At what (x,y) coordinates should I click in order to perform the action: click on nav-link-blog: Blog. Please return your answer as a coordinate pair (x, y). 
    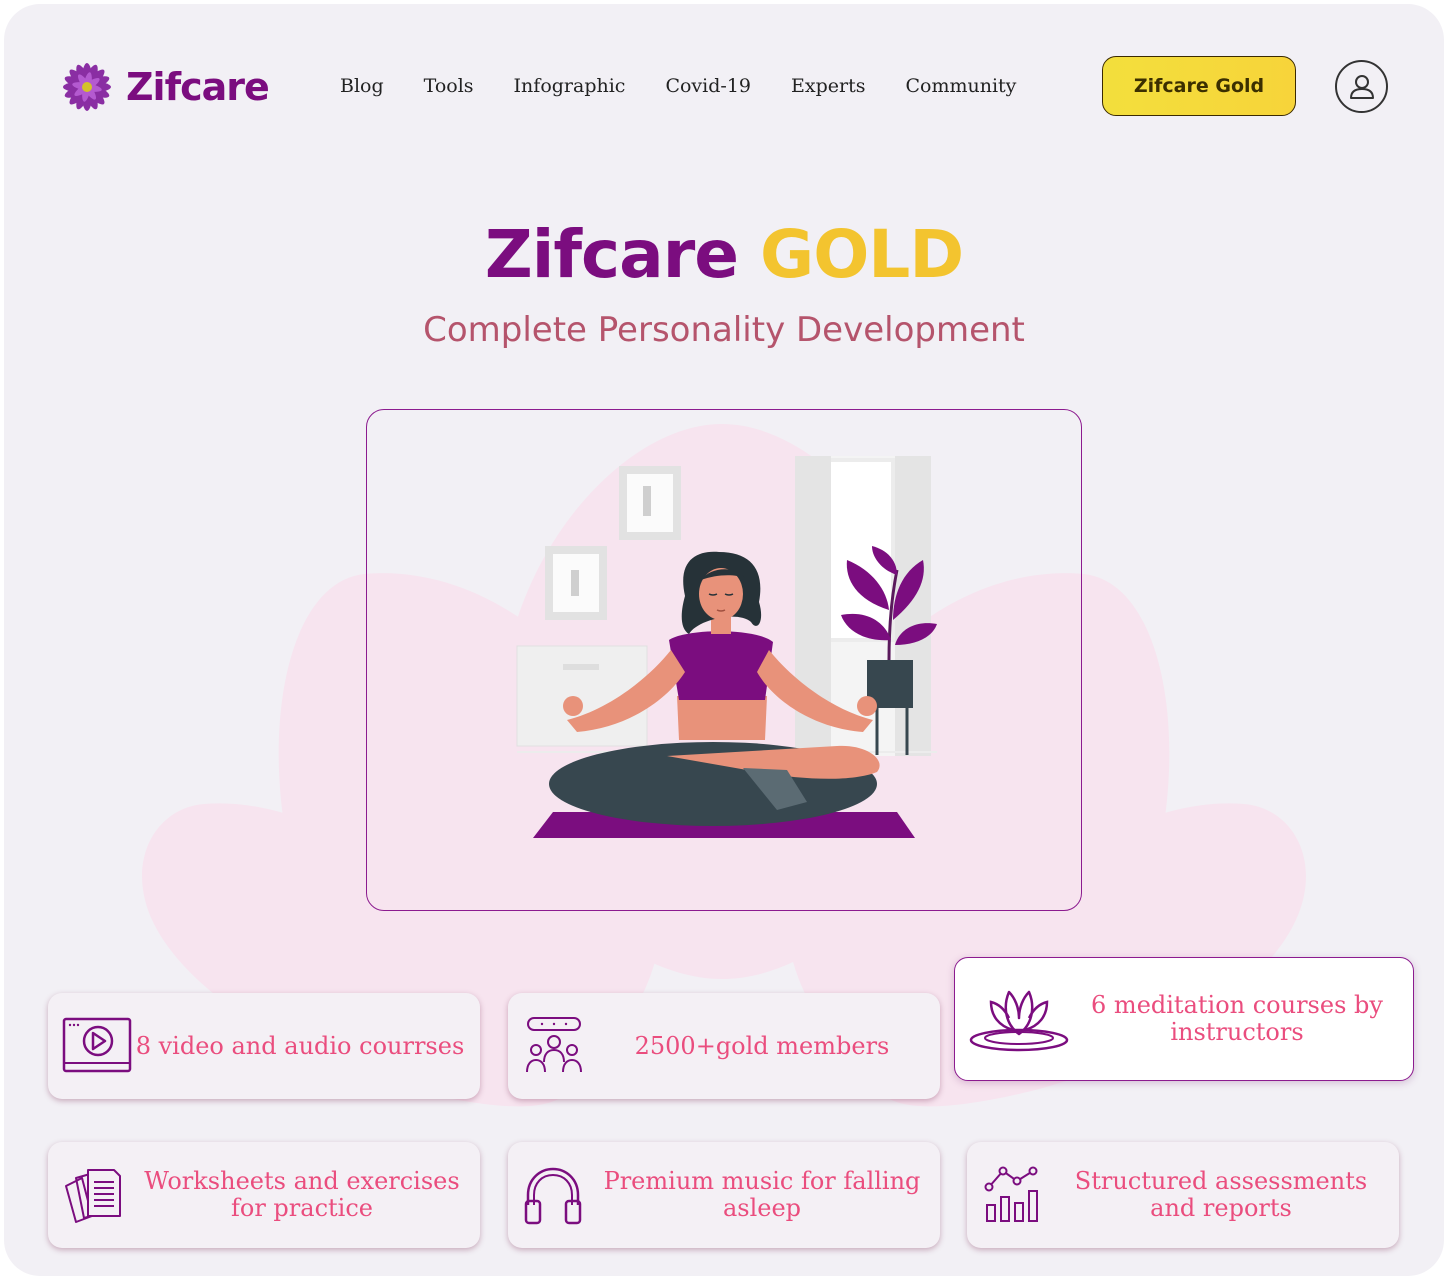
    Looking at the image, I should click on (362, 86).